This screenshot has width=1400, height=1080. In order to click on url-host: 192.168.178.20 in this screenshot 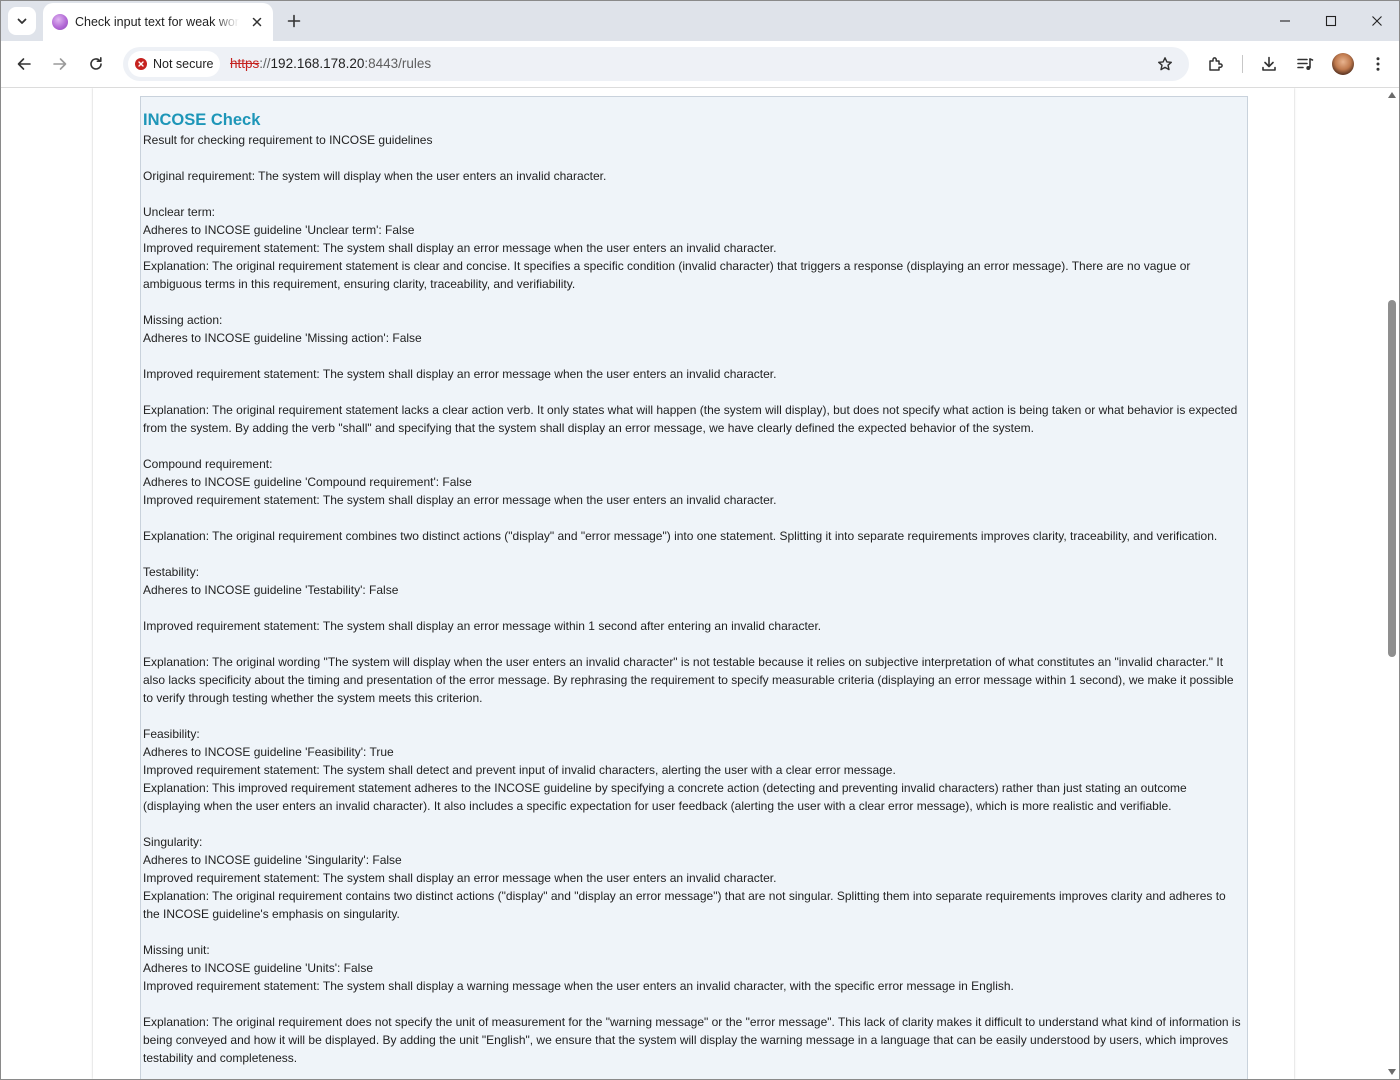, I will do `click(317, 63)`.